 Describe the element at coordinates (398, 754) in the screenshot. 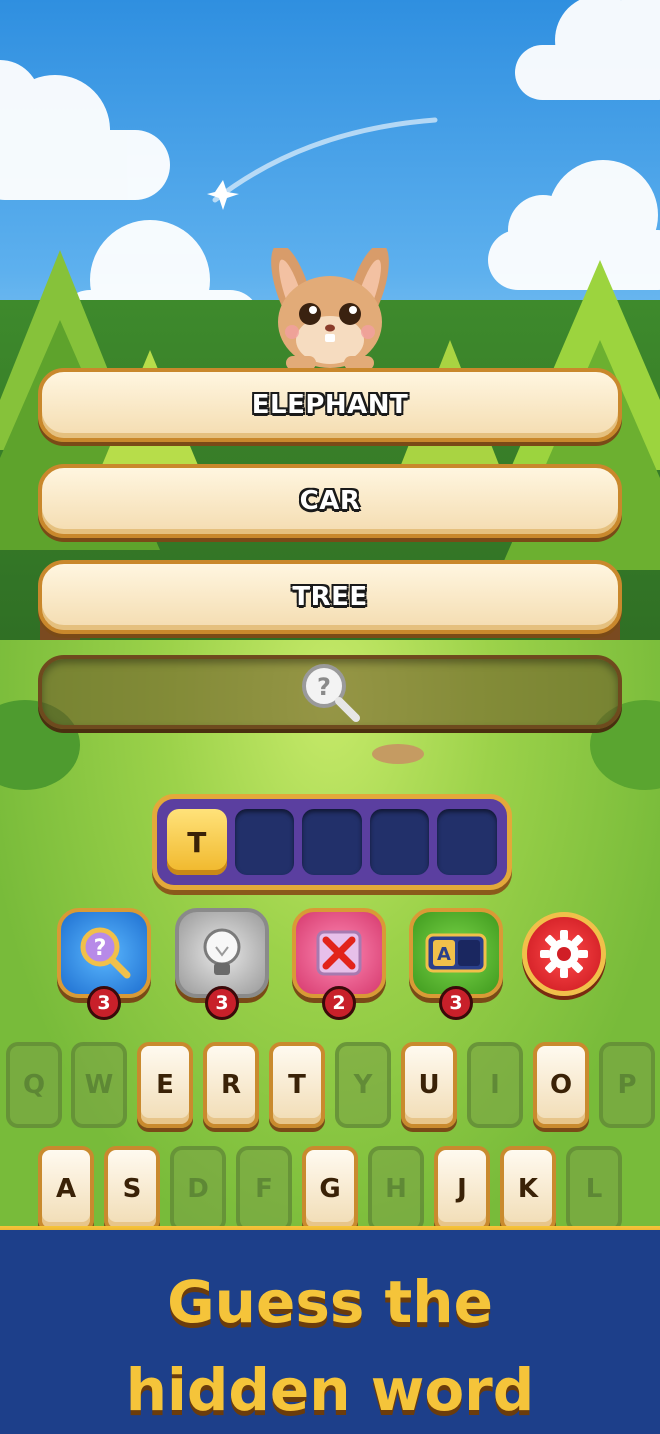

I see `rock` at that location.